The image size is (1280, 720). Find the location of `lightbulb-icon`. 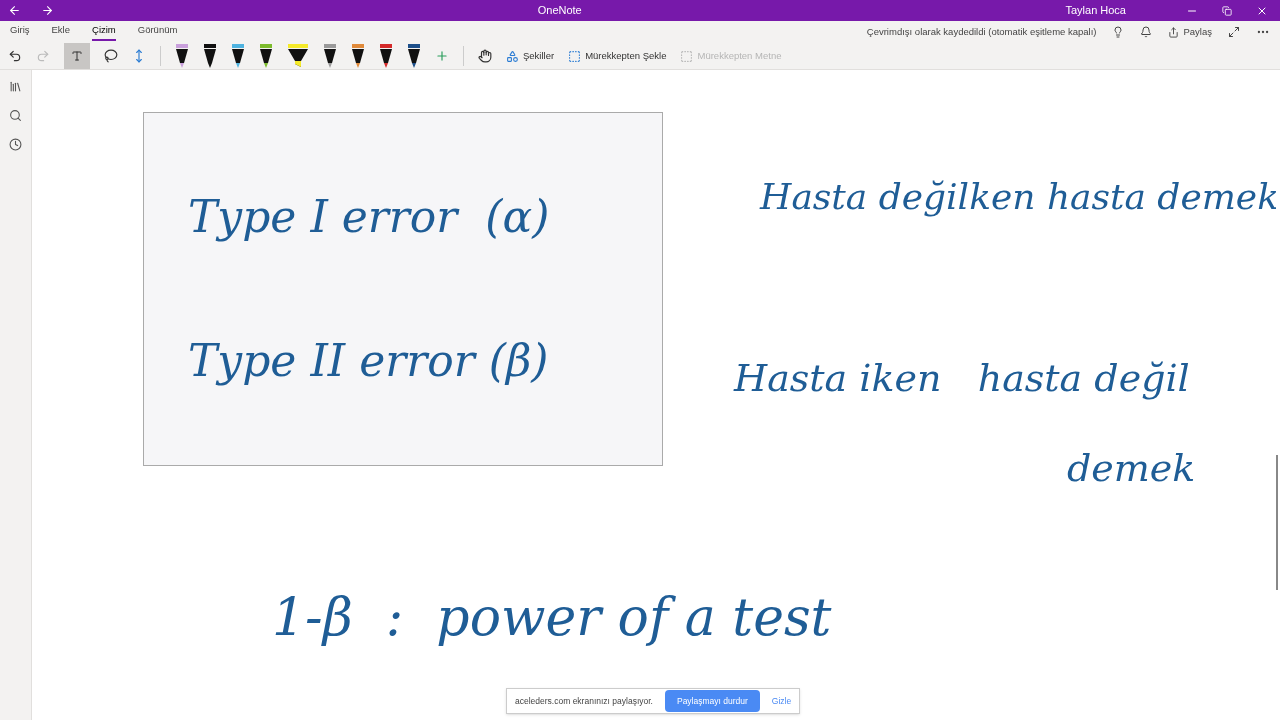

lightbulb-icon is located at coordinates (1118, 32).